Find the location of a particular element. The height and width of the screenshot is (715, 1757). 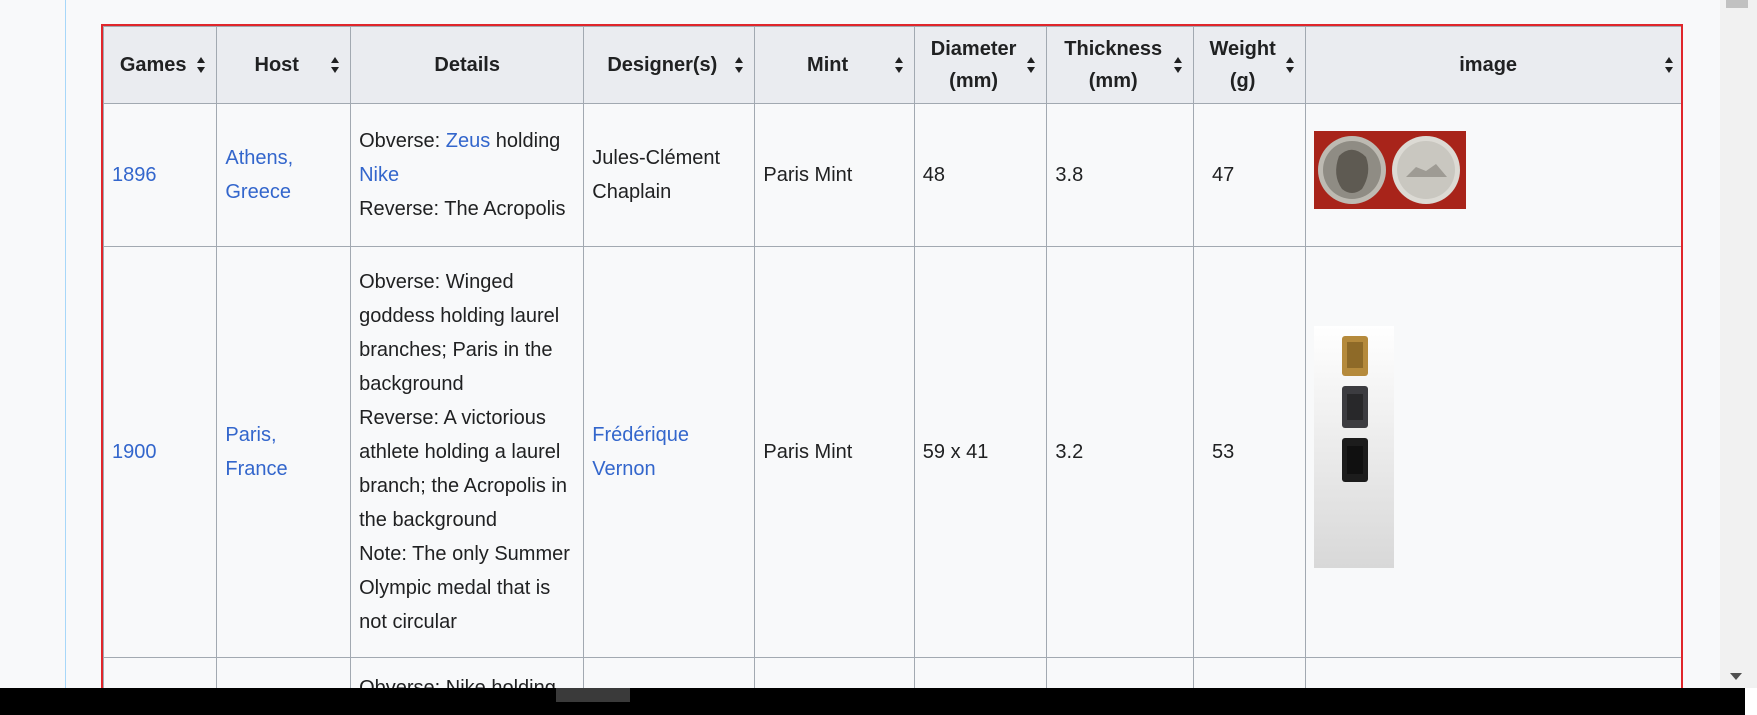

obverse-label: Obverse: is located at coordinates (402, 141).